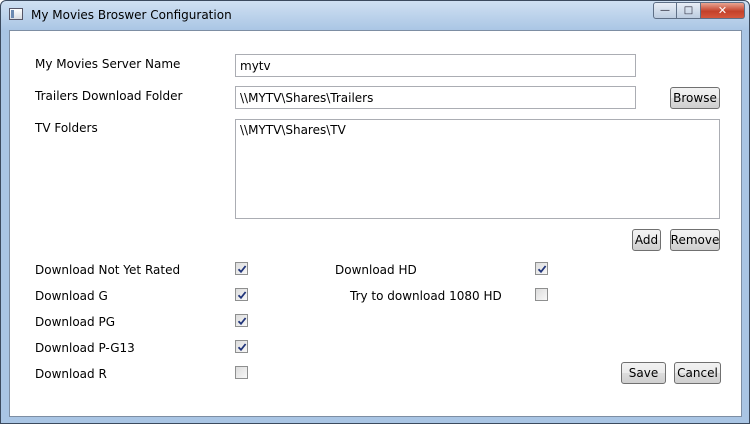  Describe the element at coordinates (66, 128) in the screenshot. I see `tv-folders-label: TV Folders` at that location.